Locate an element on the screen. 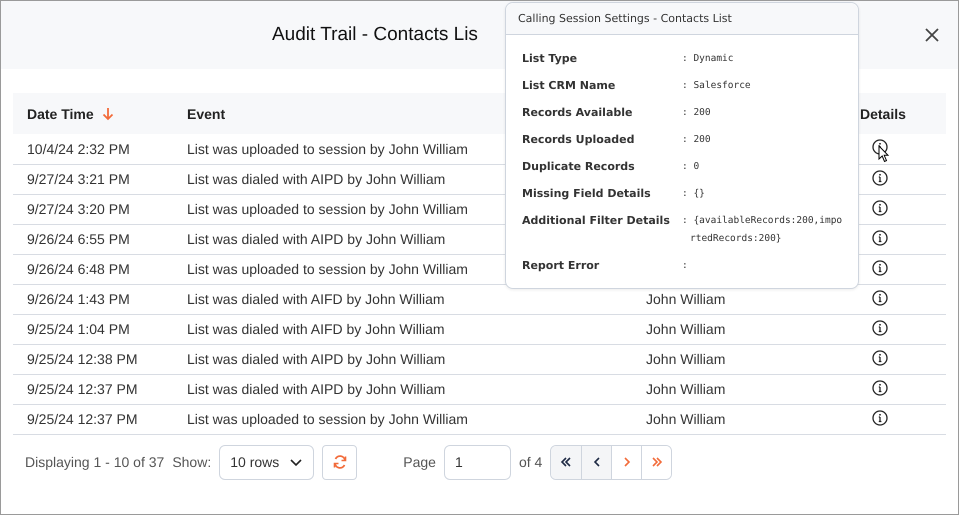 This screenshot has width=959, height=515. field-label: Records Available is located at coordinates (578, 113).